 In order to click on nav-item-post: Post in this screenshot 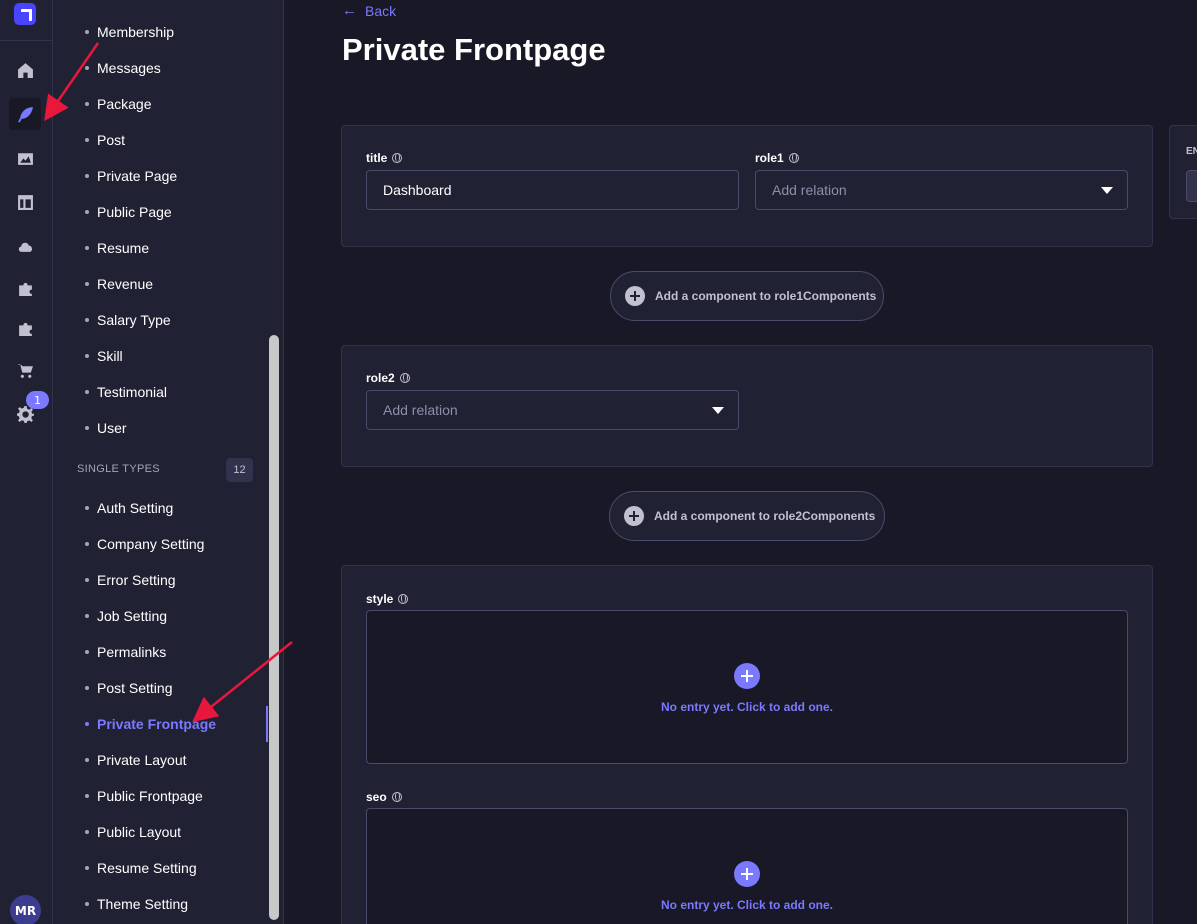, I will do `click(104, 140)`.